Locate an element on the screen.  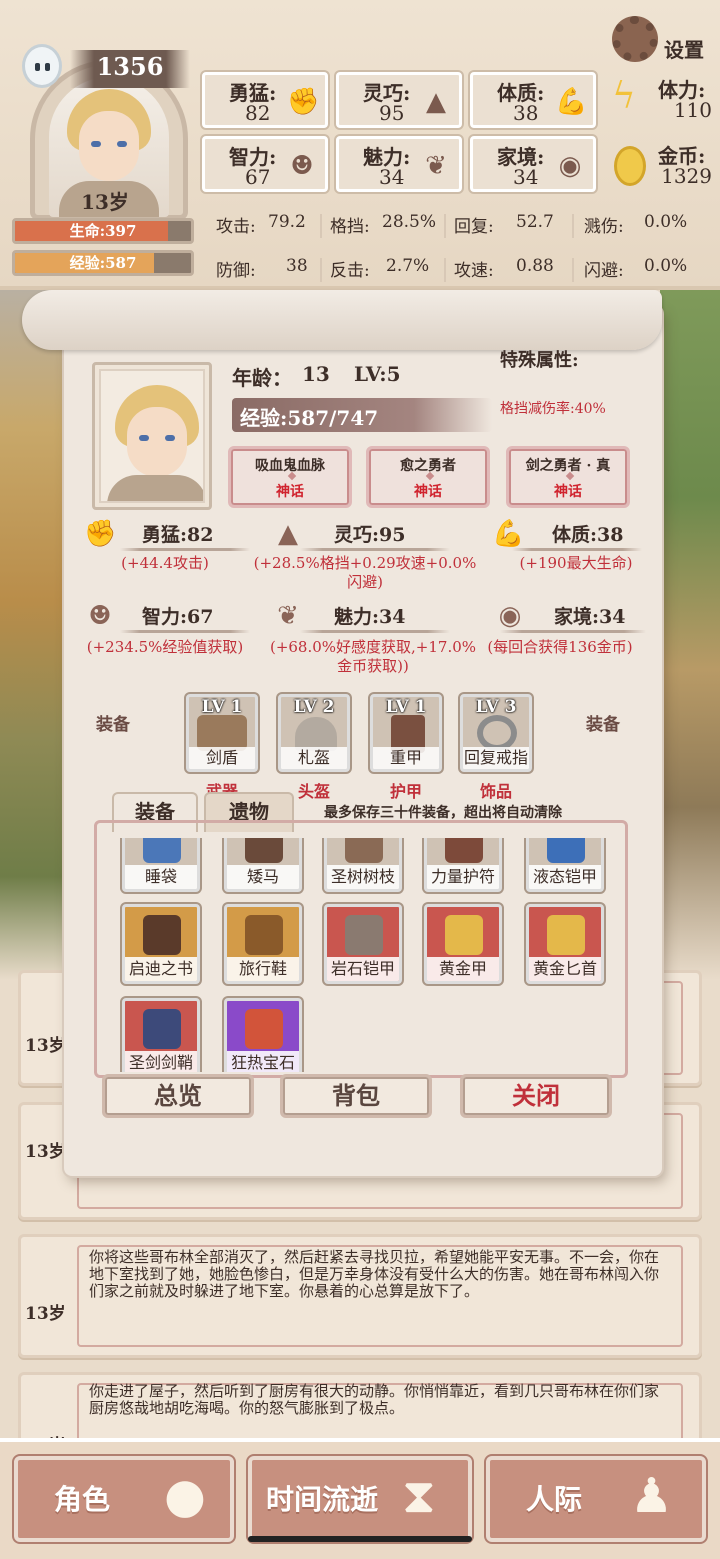
head-icon: ● is located at coordinates (185, 1496).